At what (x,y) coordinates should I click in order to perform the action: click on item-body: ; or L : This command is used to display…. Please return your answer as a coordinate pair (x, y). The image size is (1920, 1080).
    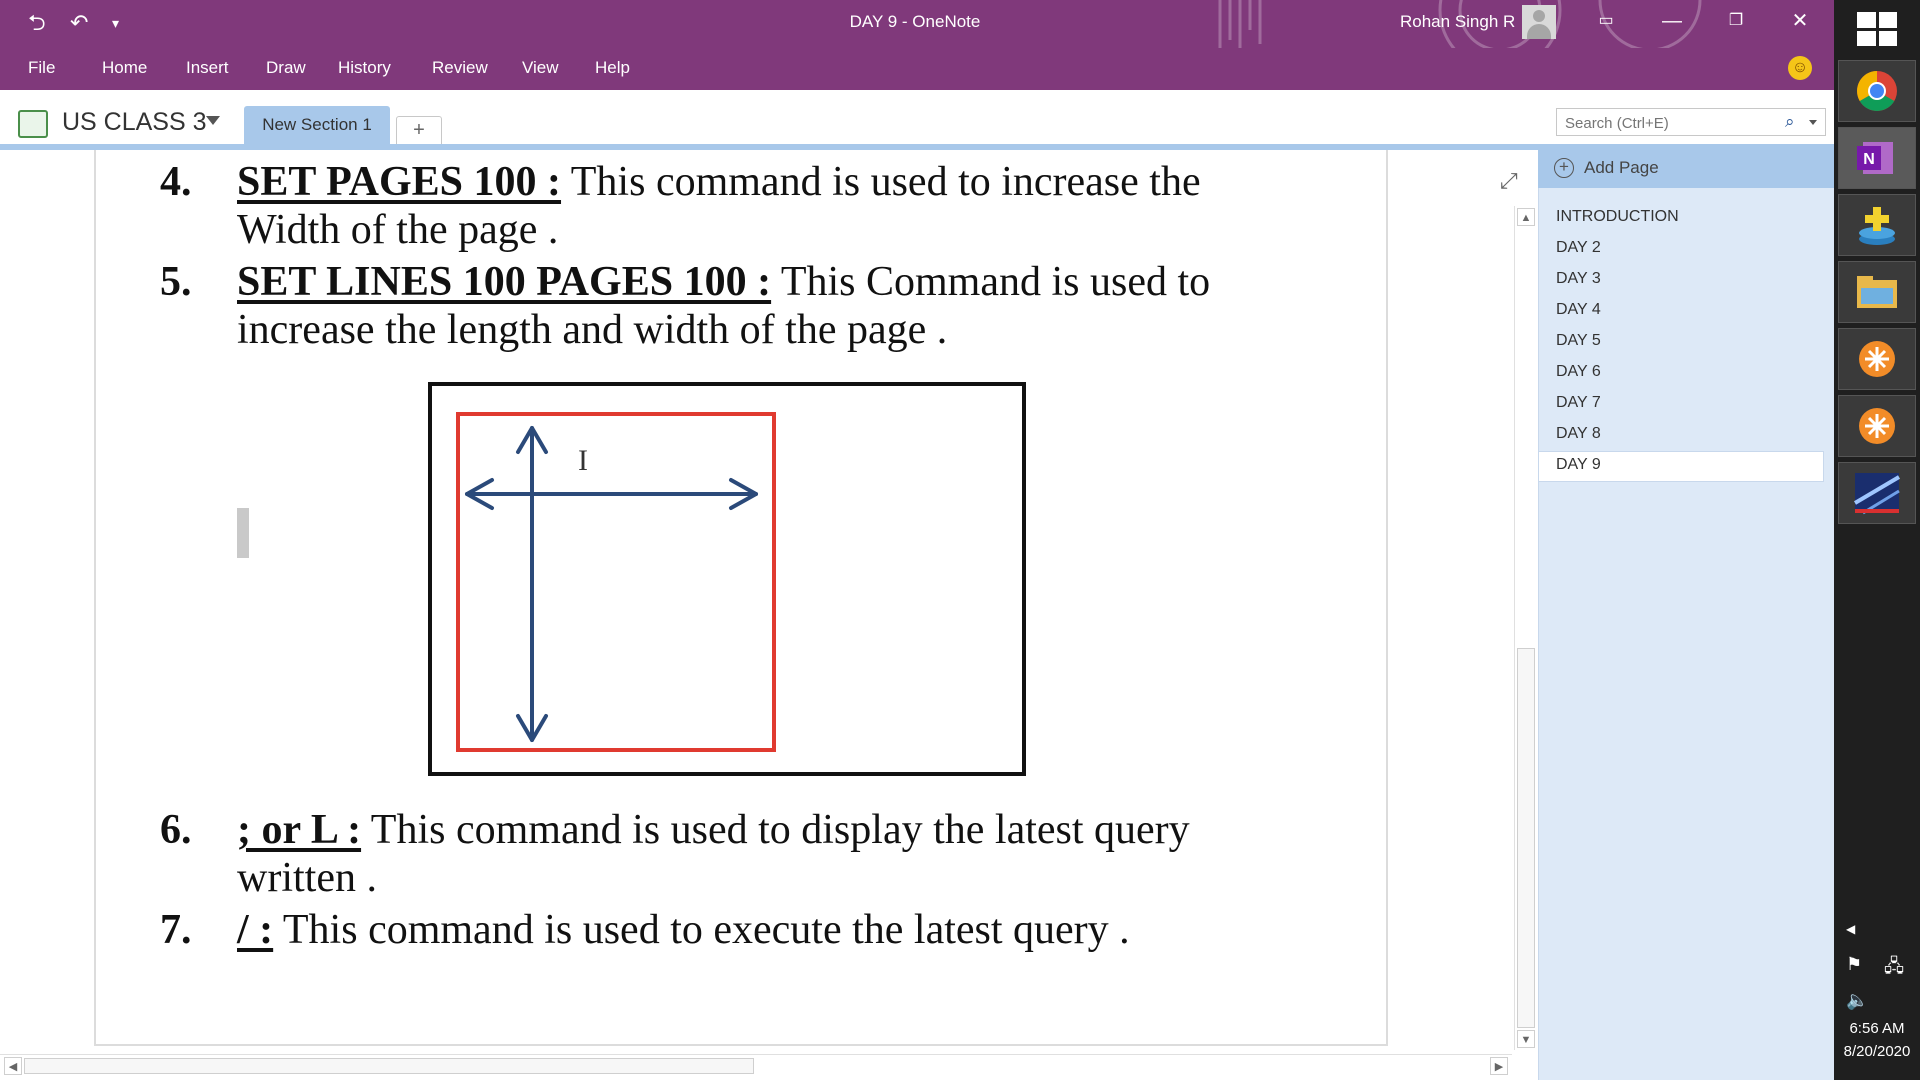
    Looking at the image, I should click on (767, 854).